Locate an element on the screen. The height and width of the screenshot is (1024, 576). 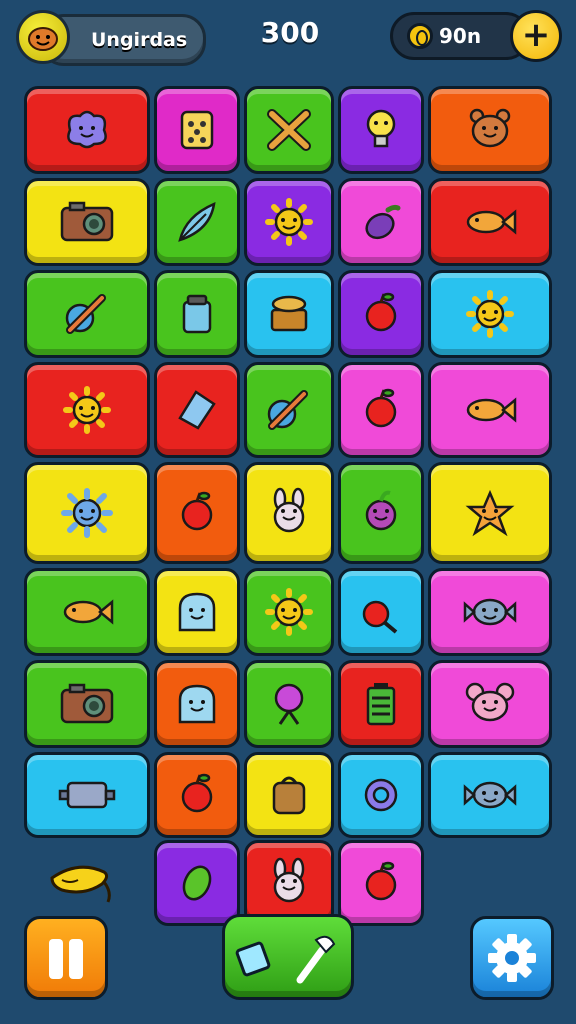
gold-coin-icon is located at coordinates (420, 36).